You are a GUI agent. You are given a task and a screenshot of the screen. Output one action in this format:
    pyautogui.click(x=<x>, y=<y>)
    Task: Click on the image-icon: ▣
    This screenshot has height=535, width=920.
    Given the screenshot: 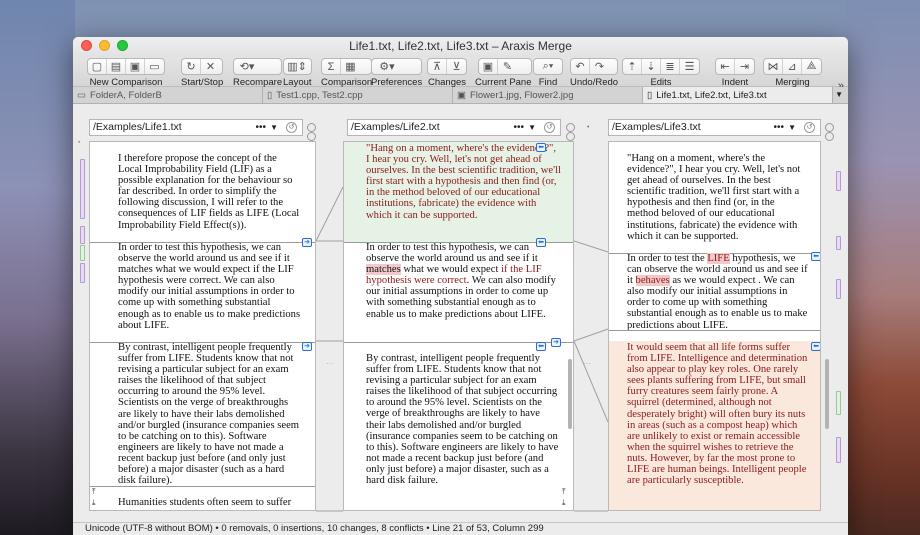 What is the action you would take?
    pyautogui.click(x=461, y=95)
    